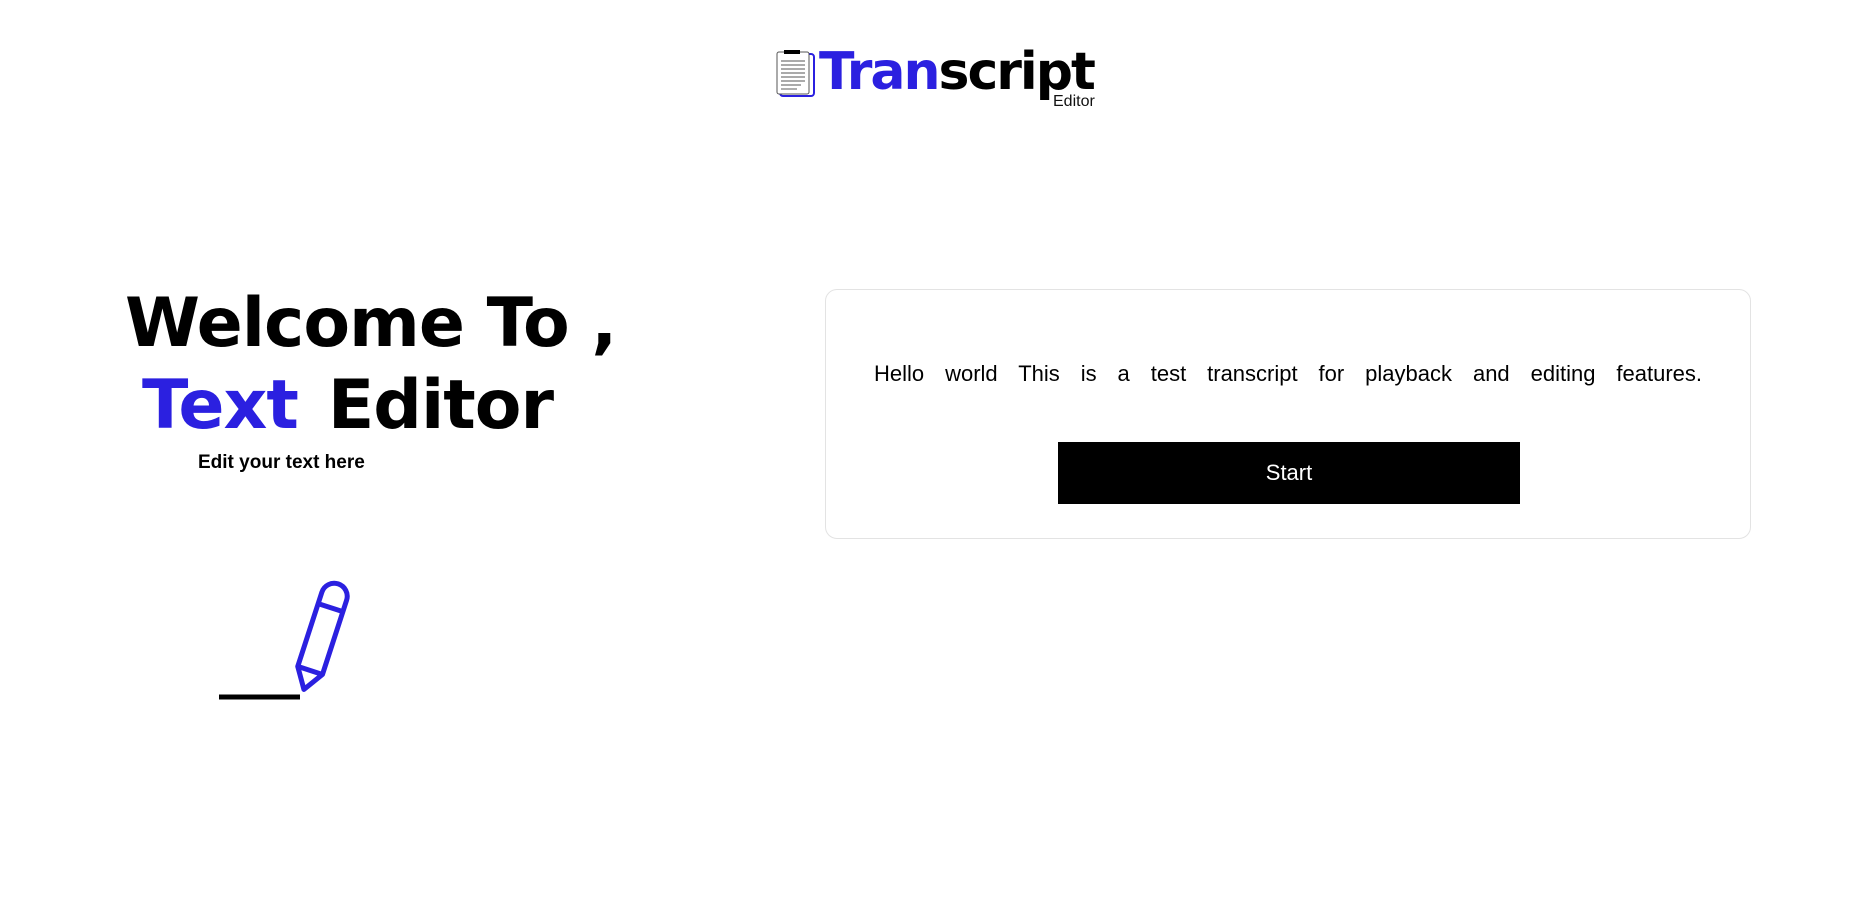 Image resolution: width=1868 pixels, height=909 pixels. What do you see at coordinates (440, 405) in the screenshot?
I see `hero-title-rest: Editor` at bounding box center [440, 405].